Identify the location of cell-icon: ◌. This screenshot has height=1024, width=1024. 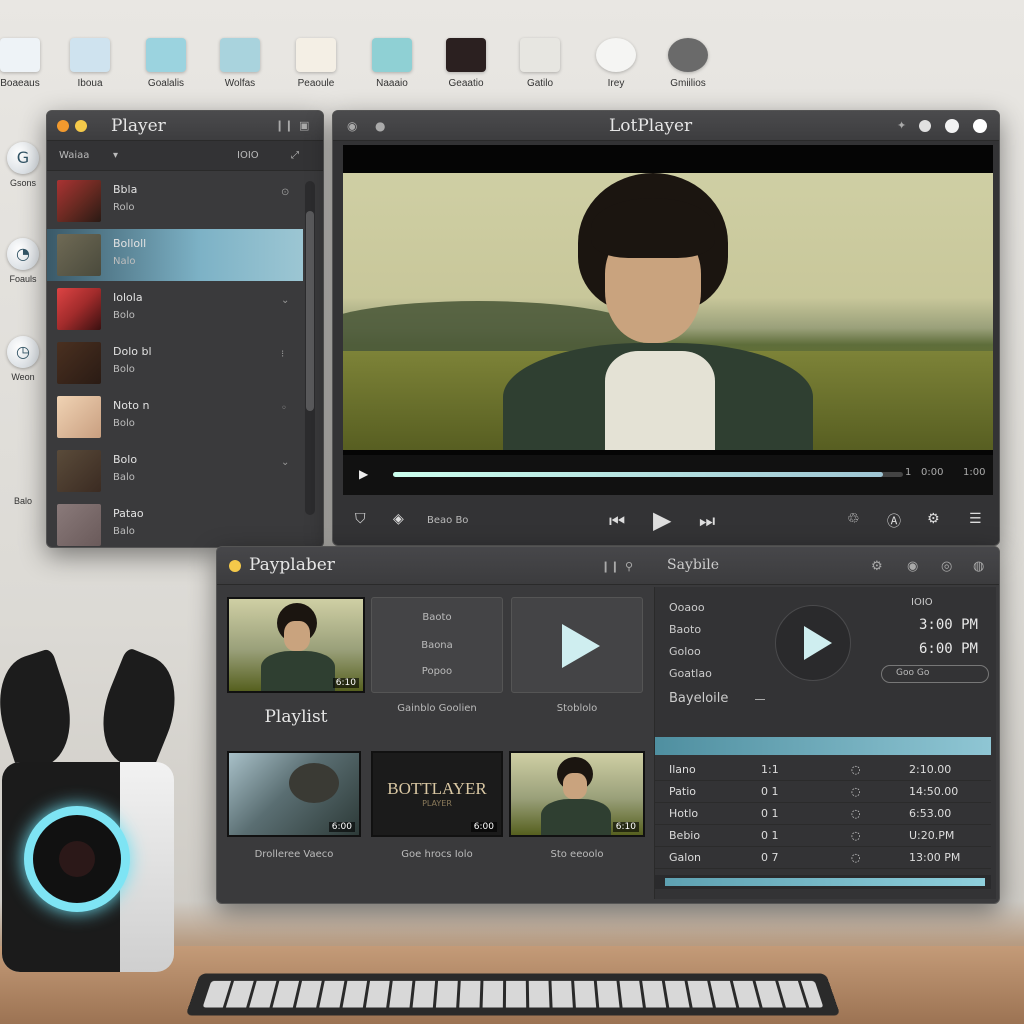
(856, 835).